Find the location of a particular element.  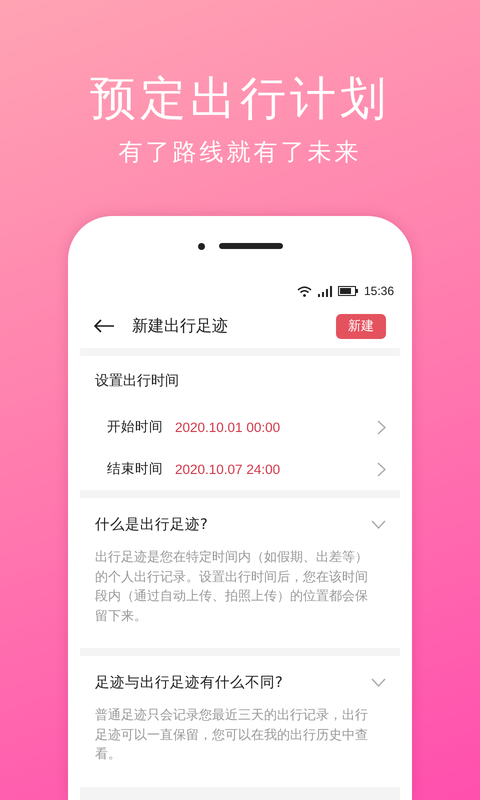

time-value: 2020.10.01 00:00 is located at coordinates (276, 427).